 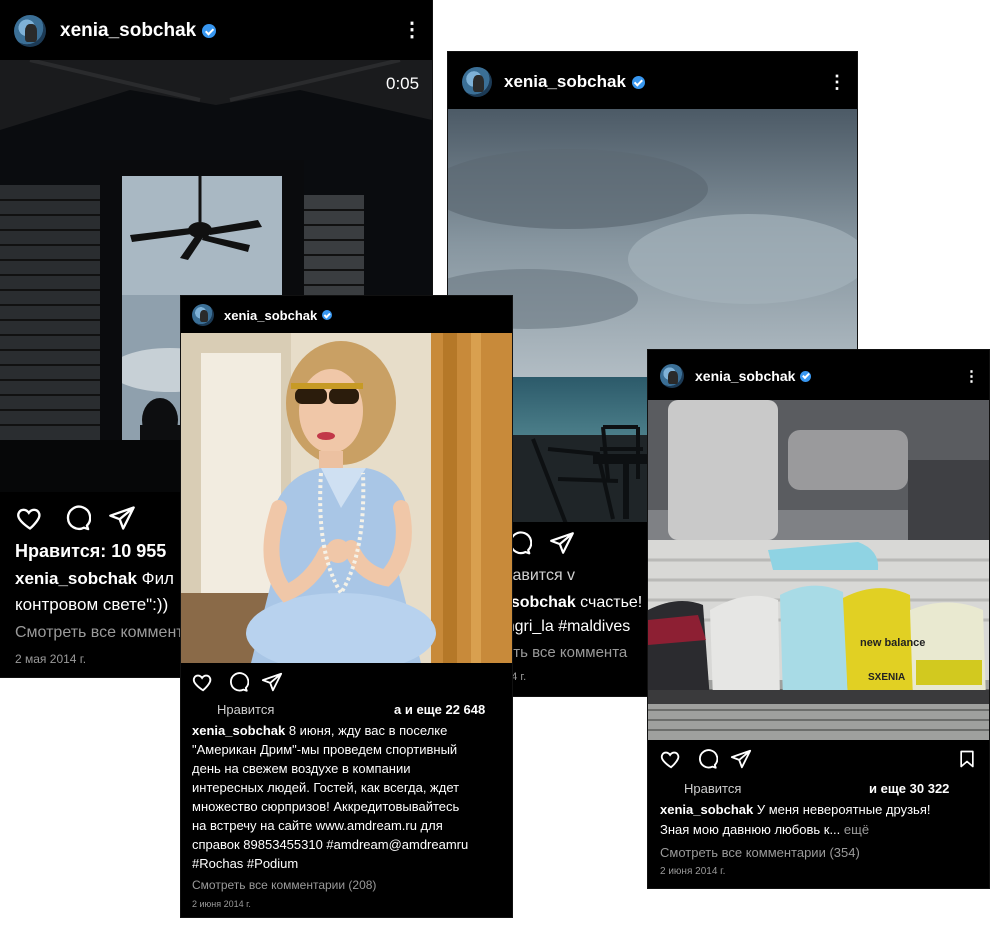 I want to click on caption-text: Фил, so click(x=157, y=578).